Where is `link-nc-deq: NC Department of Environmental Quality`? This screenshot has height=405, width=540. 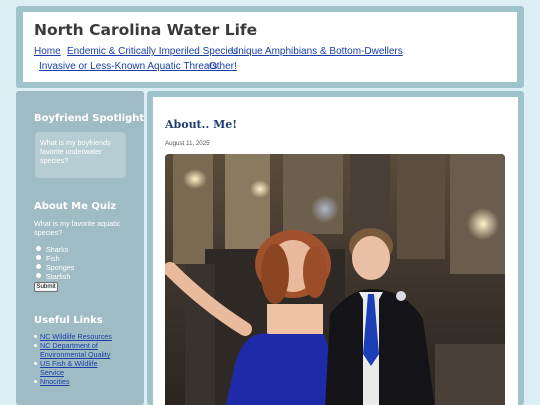 link-nc-deq: NC Department of Environmental Quality is located at coordinates (79, 350).